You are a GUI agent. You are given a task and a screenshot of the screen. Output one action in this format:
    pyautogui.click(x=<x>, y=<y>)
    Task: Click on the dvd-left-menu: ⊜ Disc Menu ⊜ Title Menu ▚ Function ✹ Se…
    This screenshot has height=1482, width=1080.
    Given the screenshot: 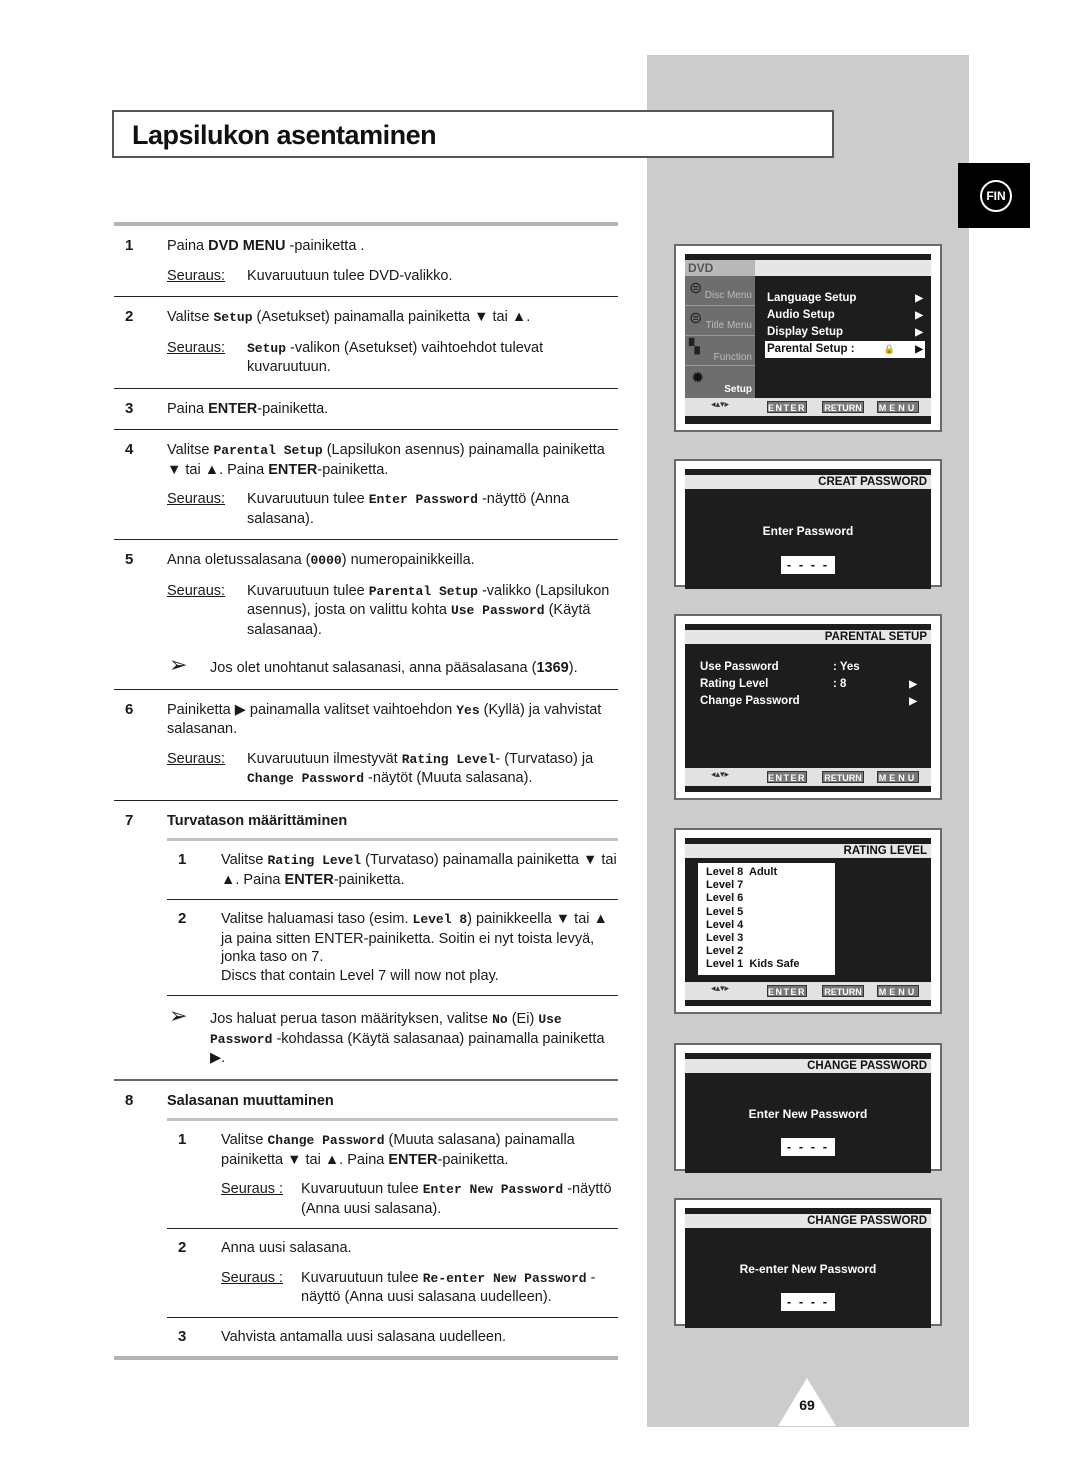 What is the action you would take?
    pyautogui.click(x=720, y=337)
    